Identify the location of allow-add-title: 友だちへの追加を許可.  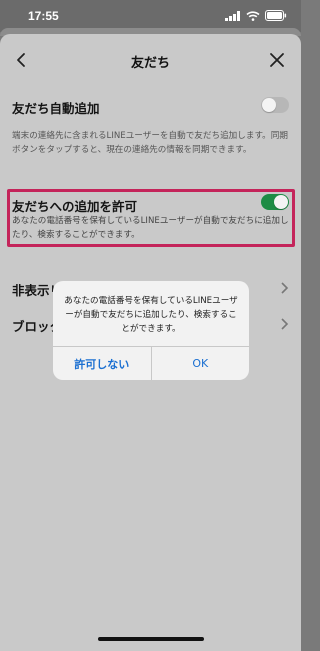
(75, 206).